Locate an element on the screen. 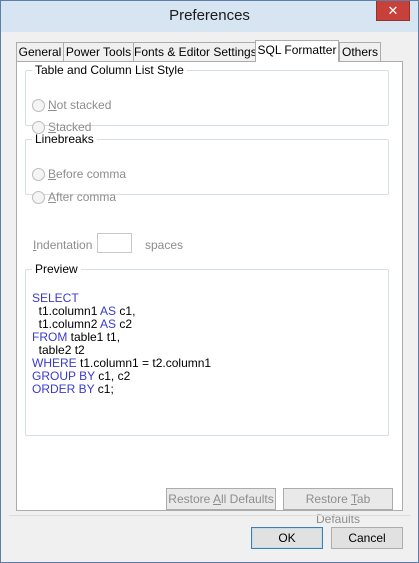 This screenshot has height=563, width=419. sql-preview-line: ORDER BY c1; is located at coordinates (121, 389).